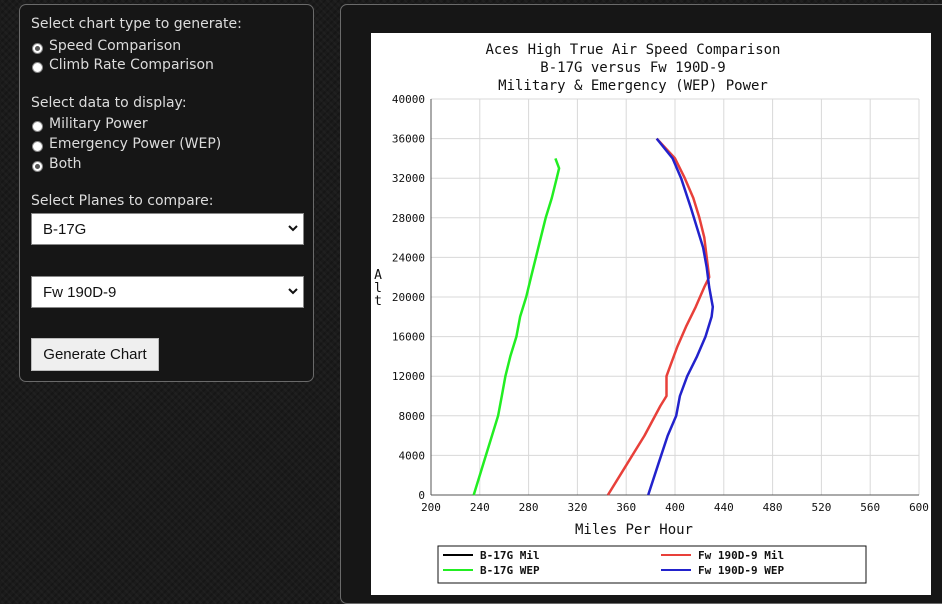  What do you see at coordinates (408, 139) in the screenshot?
I see `y-tick-label: 36000` at bounding box center [408, 139].